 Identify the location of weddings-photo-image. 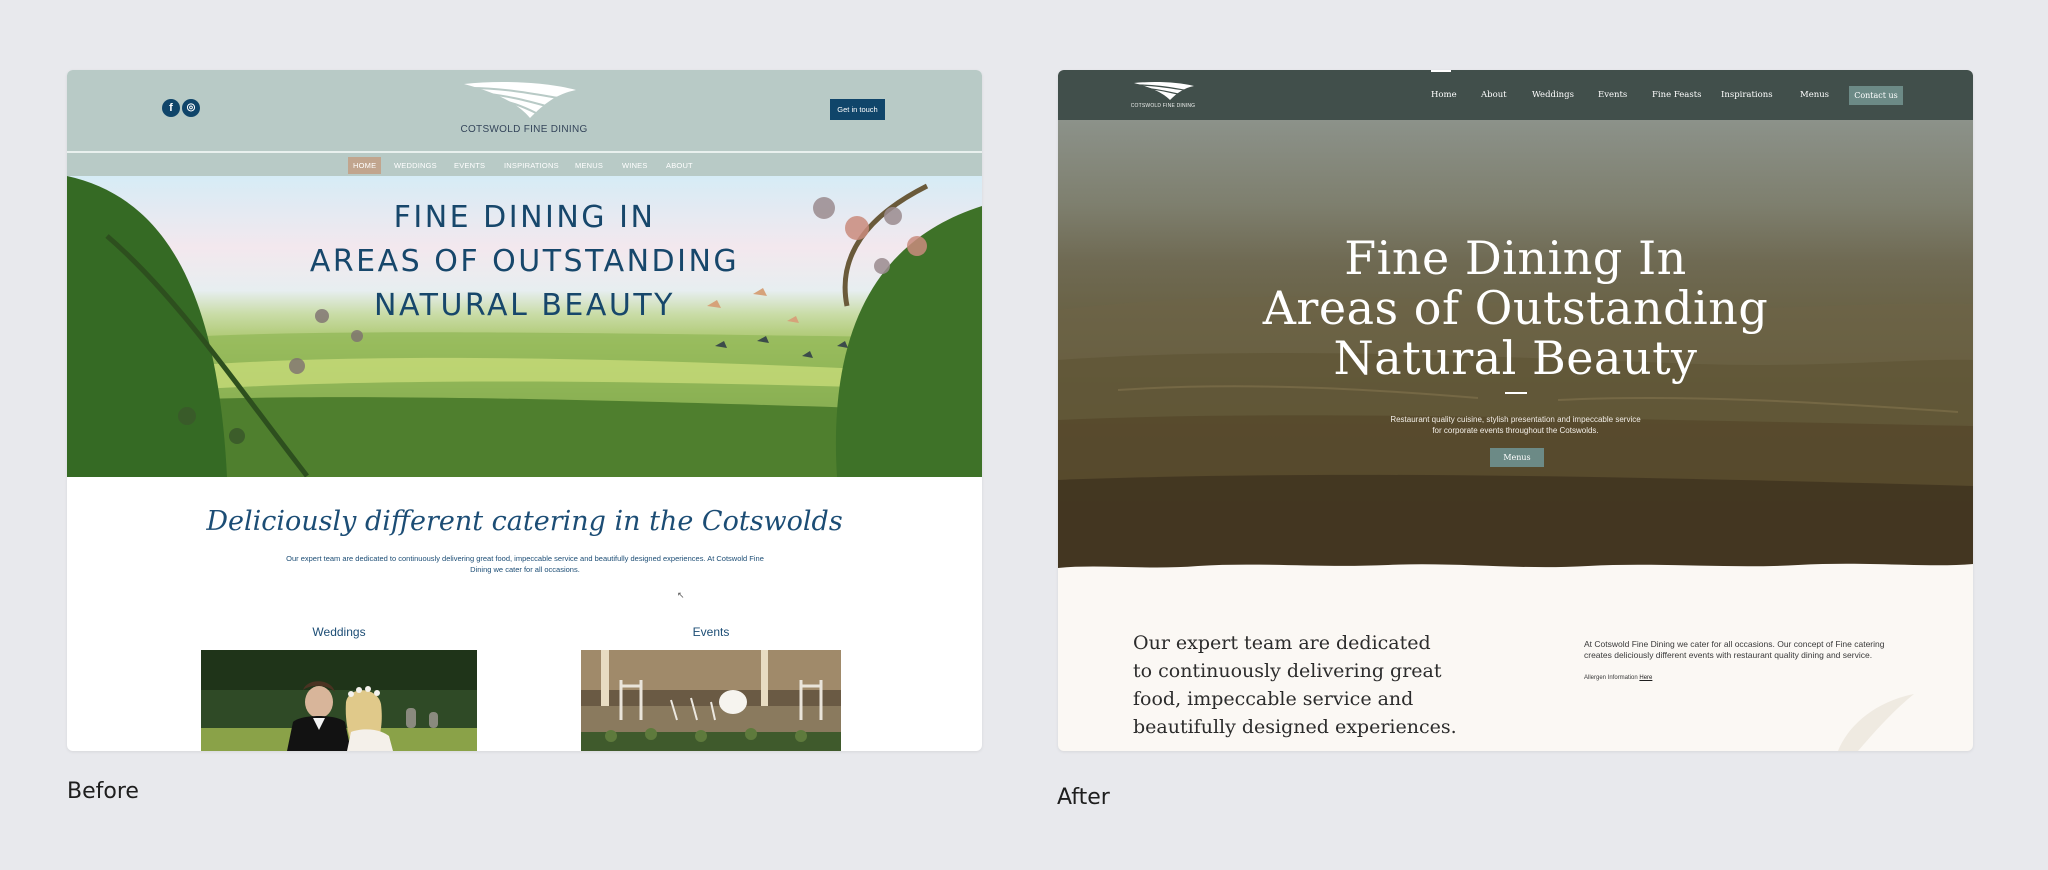
(339, 700).